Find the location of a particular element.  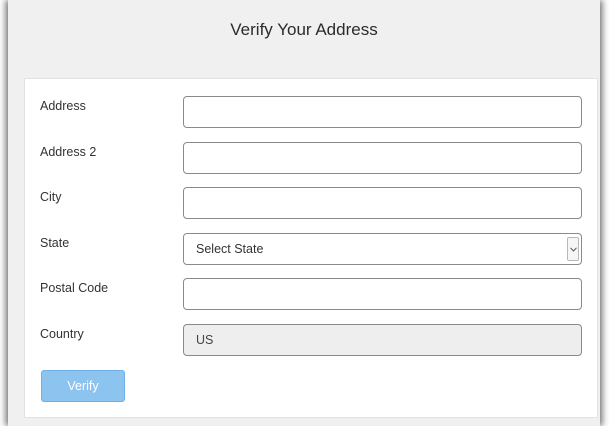

address-row: Address is located at coordinates (311, 112).